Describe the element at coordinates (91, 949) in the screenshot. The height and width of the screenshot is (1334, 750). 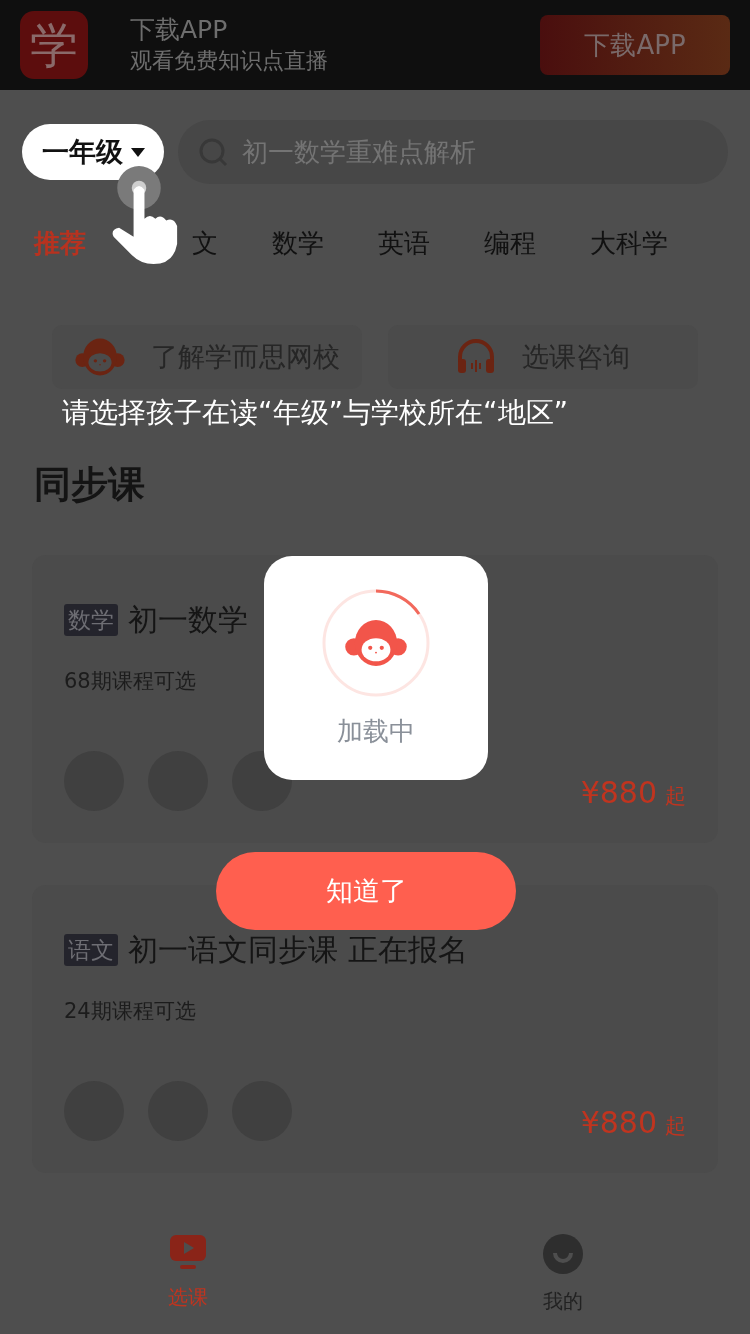
I see `subject-tag: 语文` at that location.